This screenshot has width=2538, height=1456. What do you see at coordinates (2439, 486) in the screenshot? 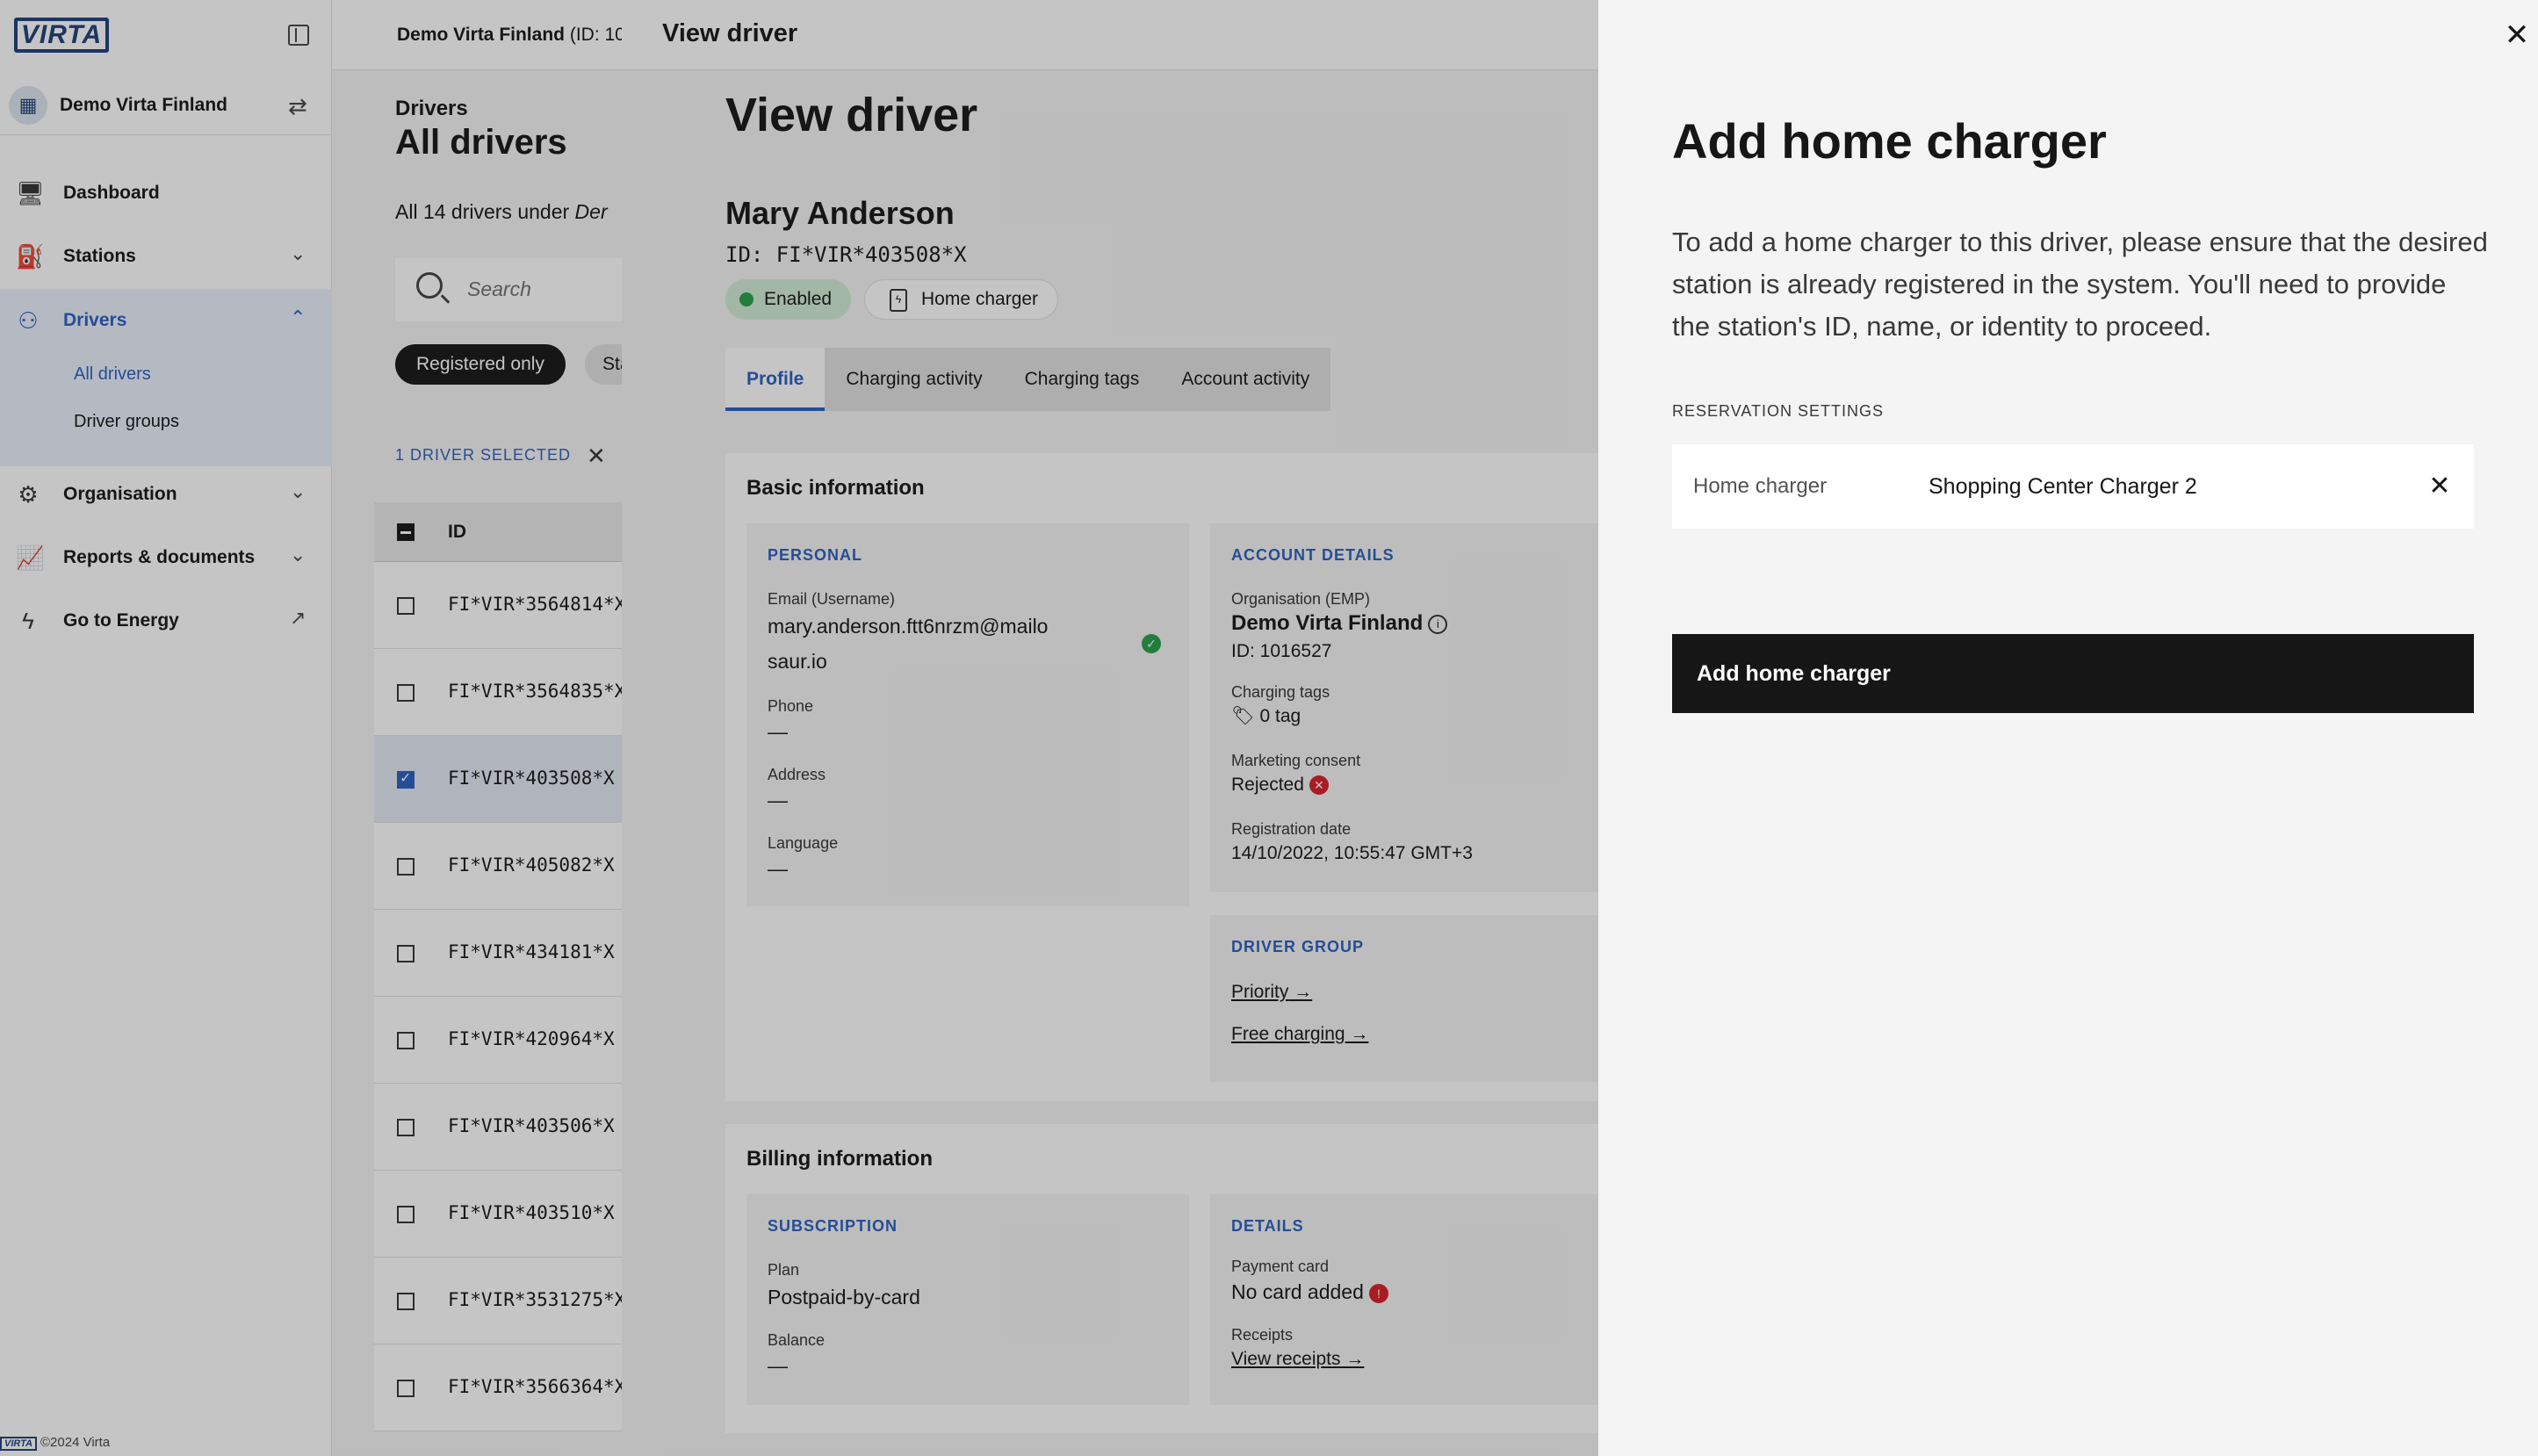
I see `clear-input-icon: ✕` at bounding box center [2439, 486].